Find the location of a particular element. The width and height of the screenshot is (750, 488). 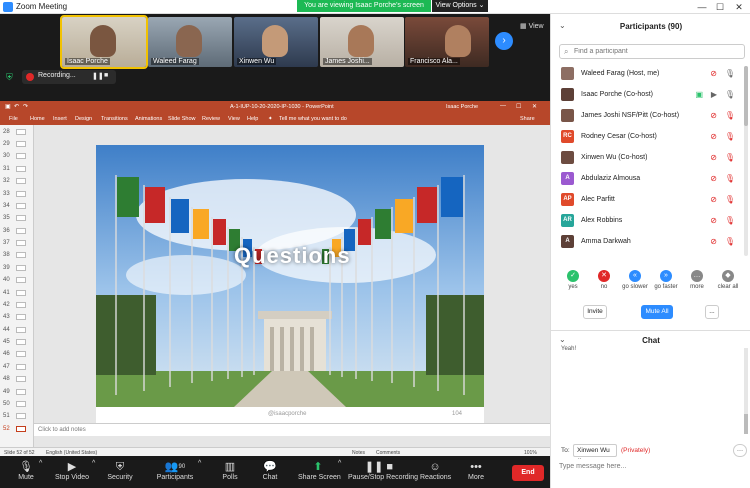

participants-title: Participants (90) is located at coordinates (651, 26).